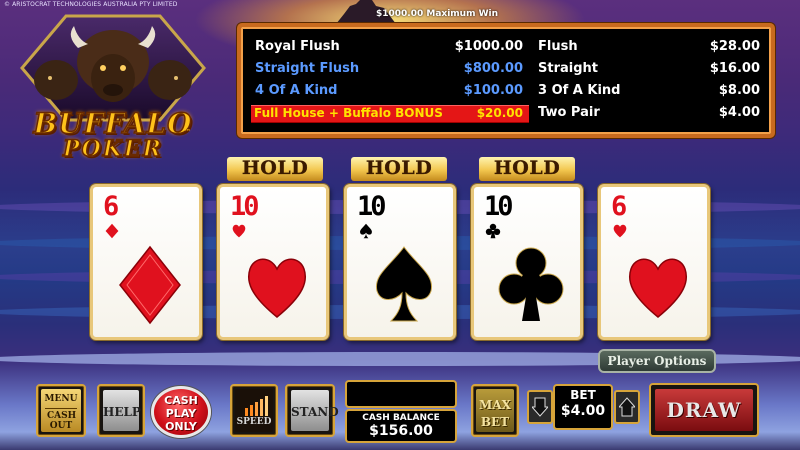 The width and height of the screenshot is (800, 450). Describe the element at coordinates (315, 410) in the screenshot. I see `stand-label: STAND` at that location.